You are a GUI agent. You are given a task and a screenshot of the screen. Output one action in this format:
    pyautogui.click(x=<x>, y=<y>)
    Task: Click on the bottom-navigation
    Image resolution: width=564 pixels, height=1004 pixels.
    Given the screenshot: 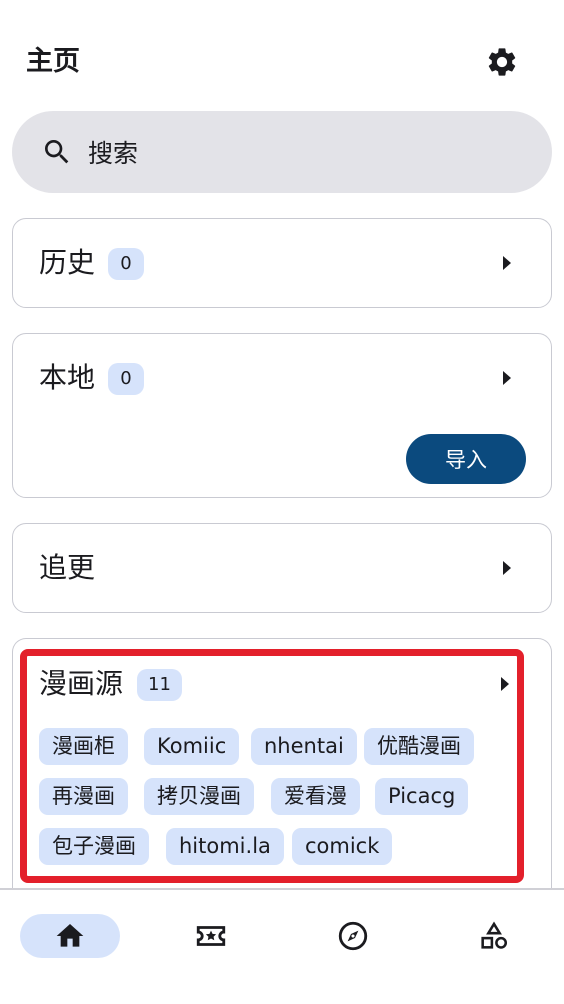 What is the action you would take?
    pyautogui.click(x=282, y=947)
    